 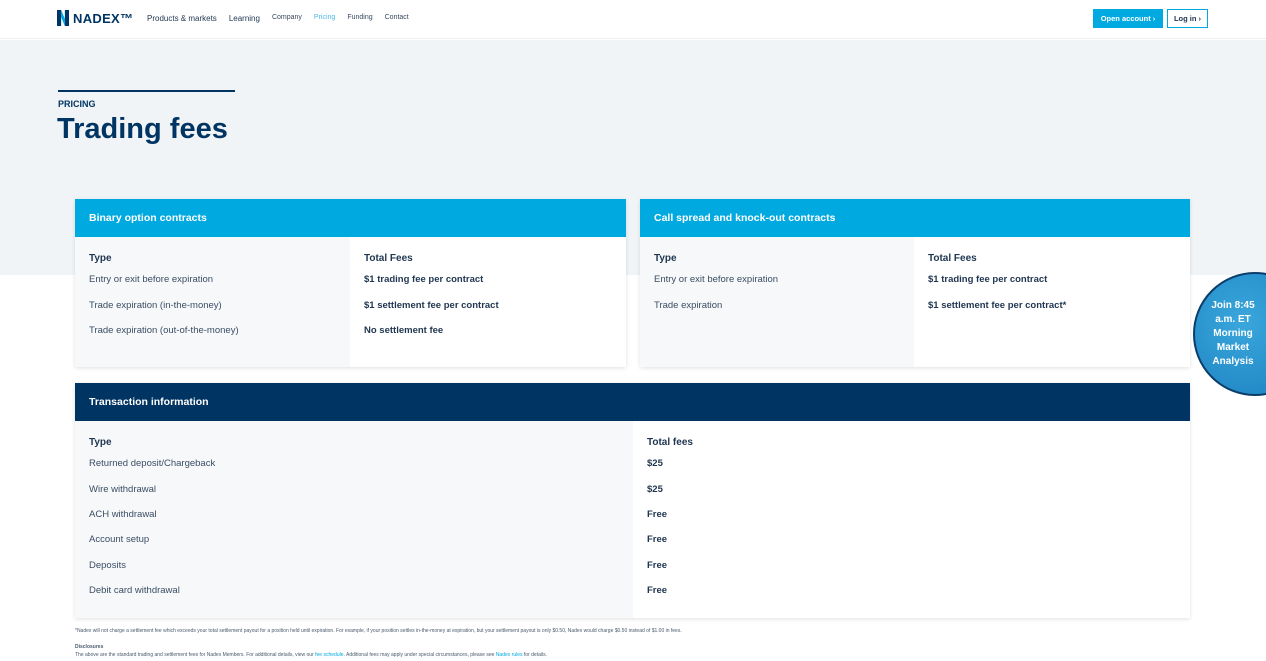 I want to click on table-cell: $1 settlement fee per contract, so click(x=431, y=305).